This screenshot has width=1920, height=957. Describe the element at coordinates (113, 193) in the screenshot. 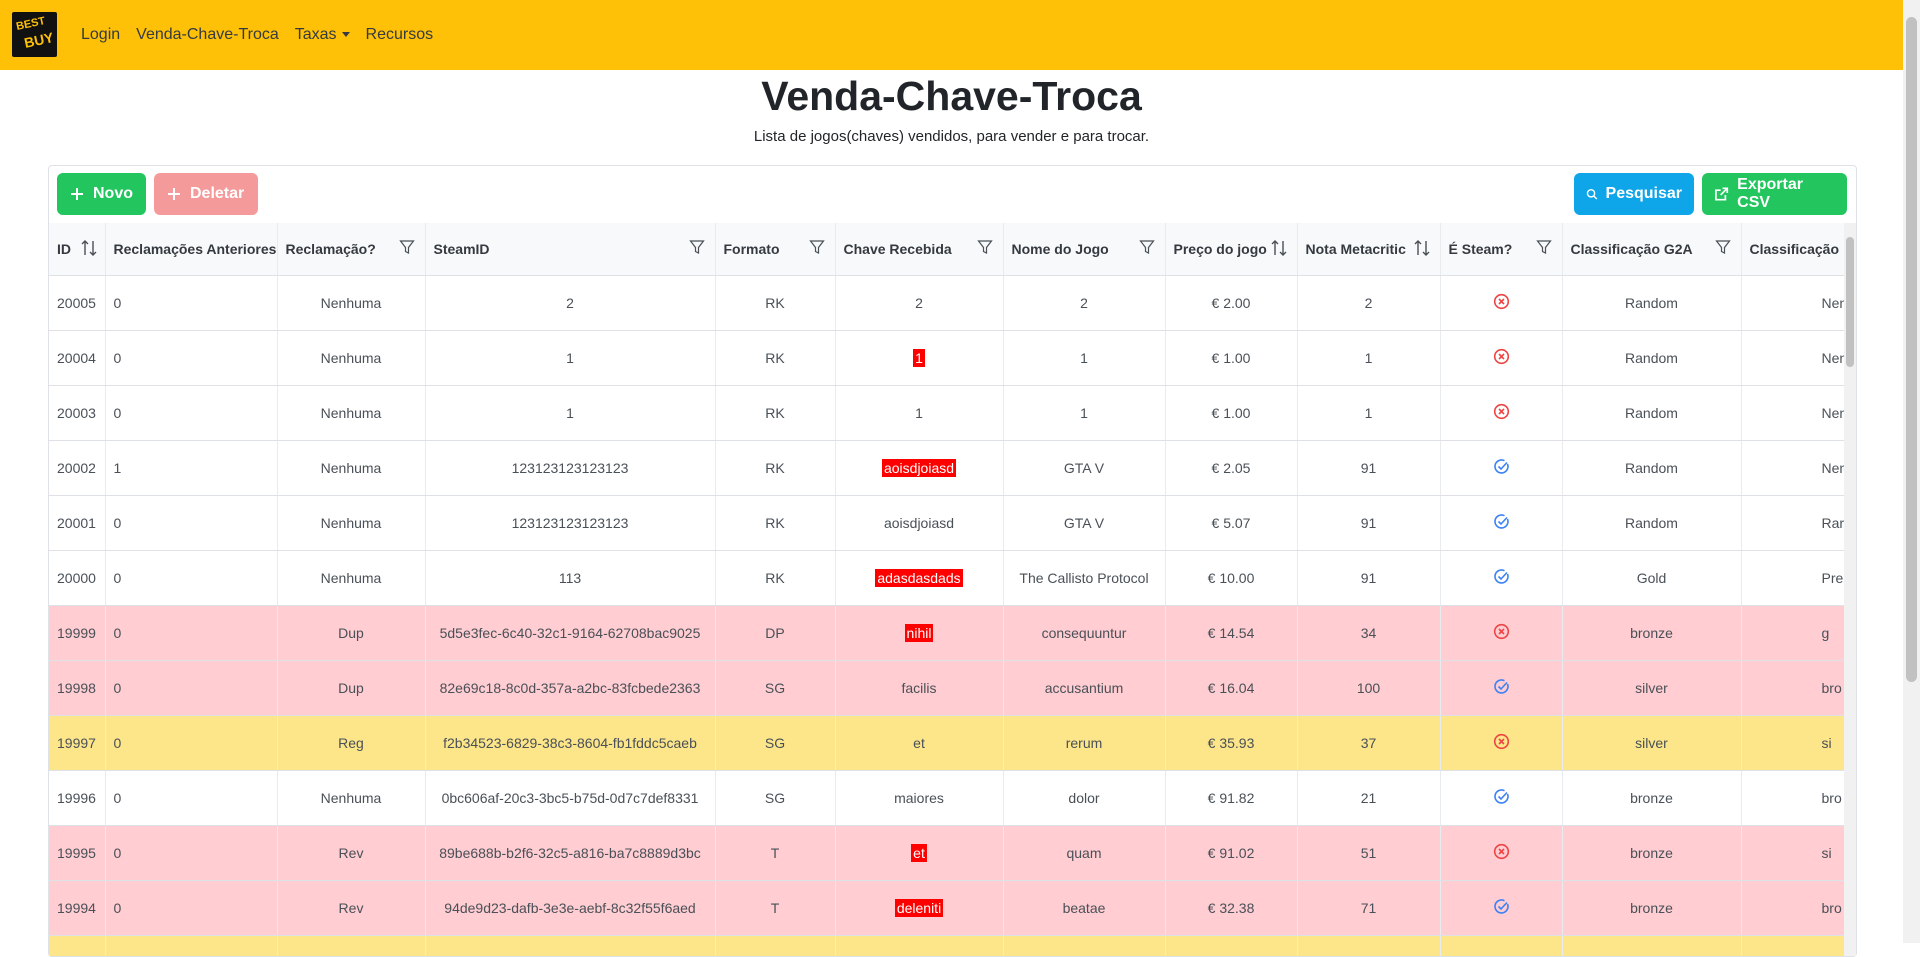

I see `novo-label: Novo` at that location.